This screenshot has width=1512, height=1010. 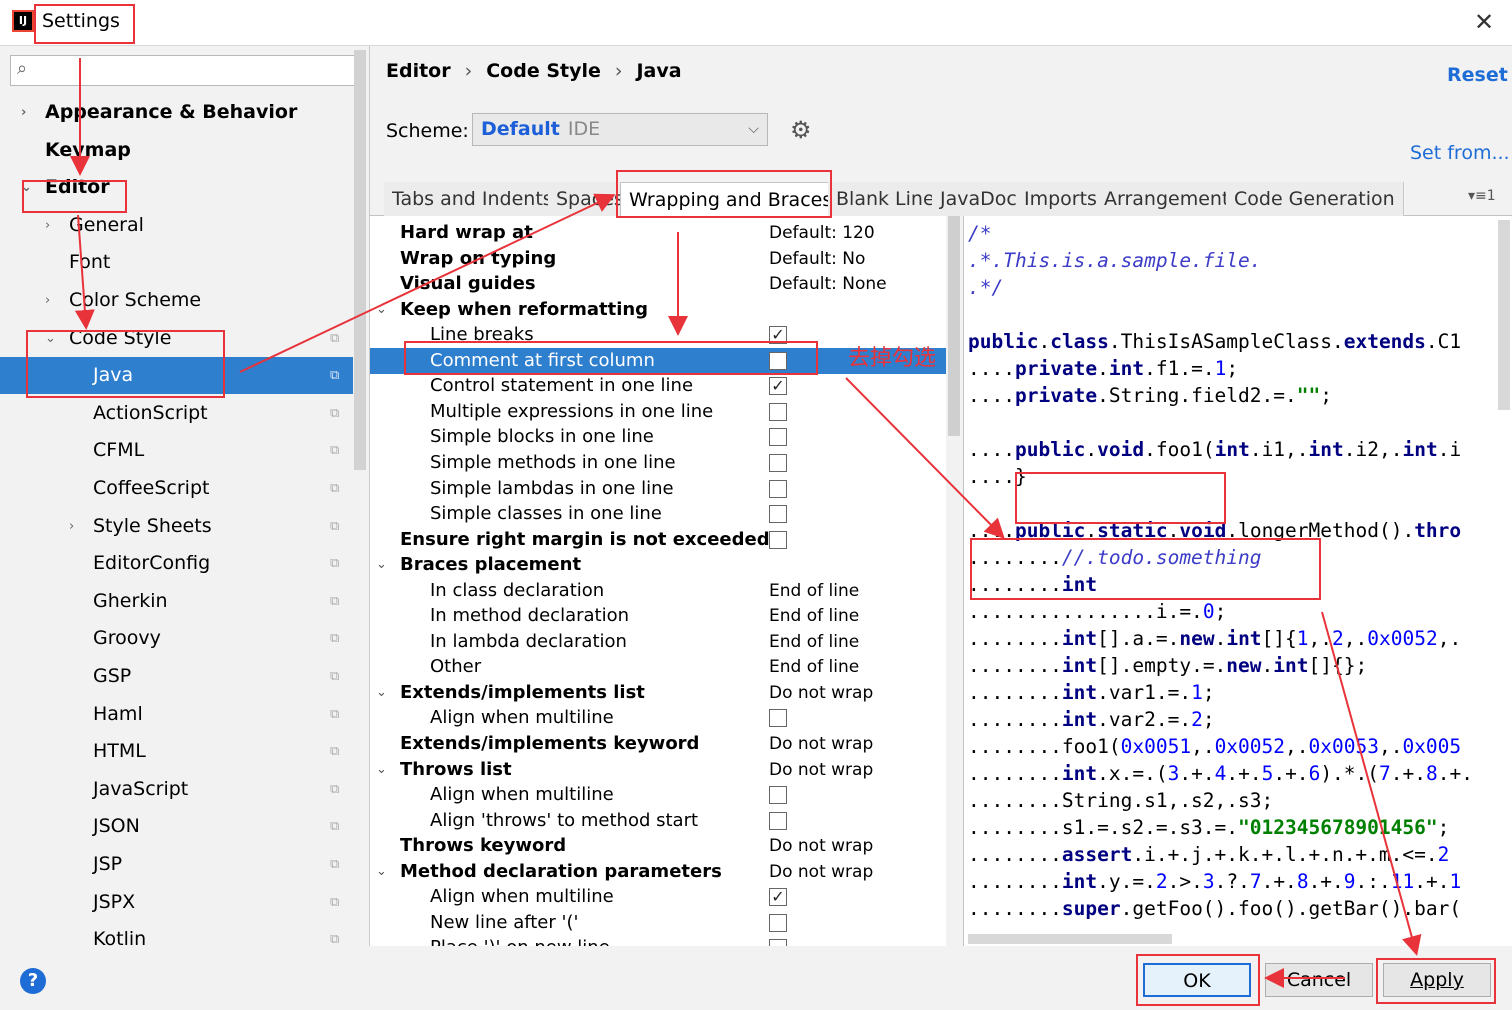 I want to click on sidebar-item-gsp: GSP ⧉, so click(x=176, y=676).